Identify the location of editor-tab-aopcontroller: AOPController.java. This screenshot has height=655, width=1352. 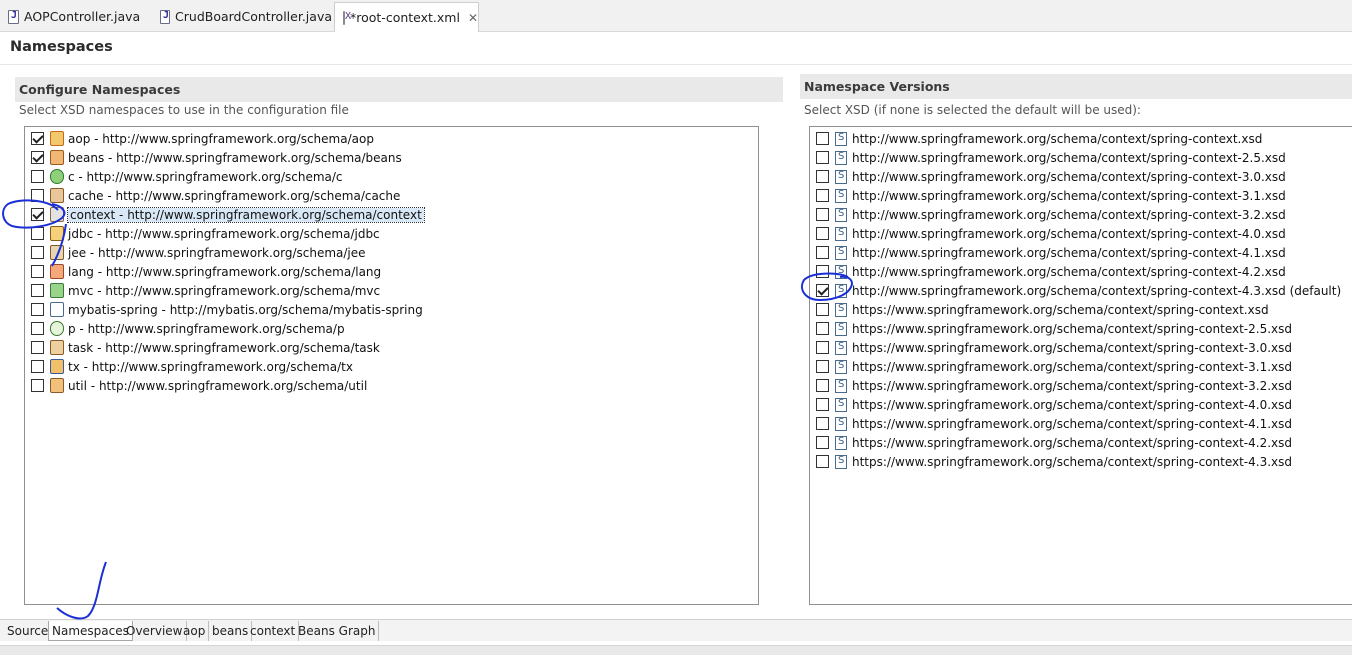
(75, 16).